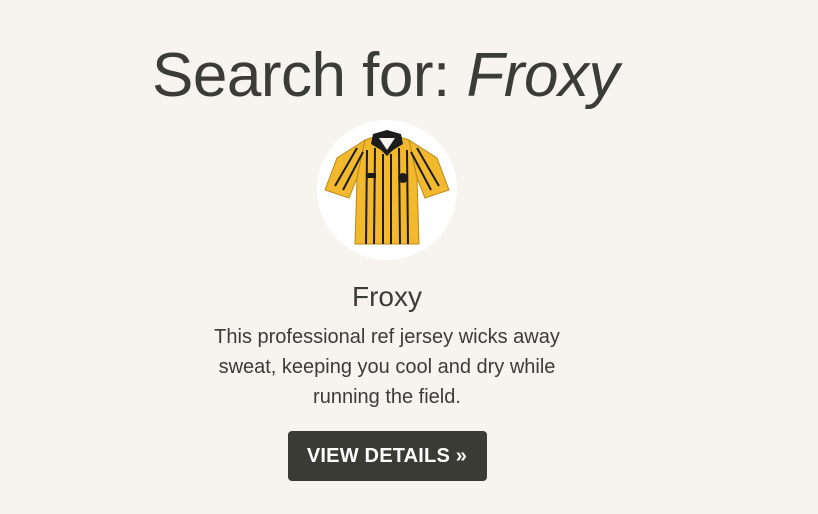 The width and height of the screenshot is (818, 514). Describe the element at coordinates (309, 75) in the screenshot. I see `search-prefix: Search for:` at that location.